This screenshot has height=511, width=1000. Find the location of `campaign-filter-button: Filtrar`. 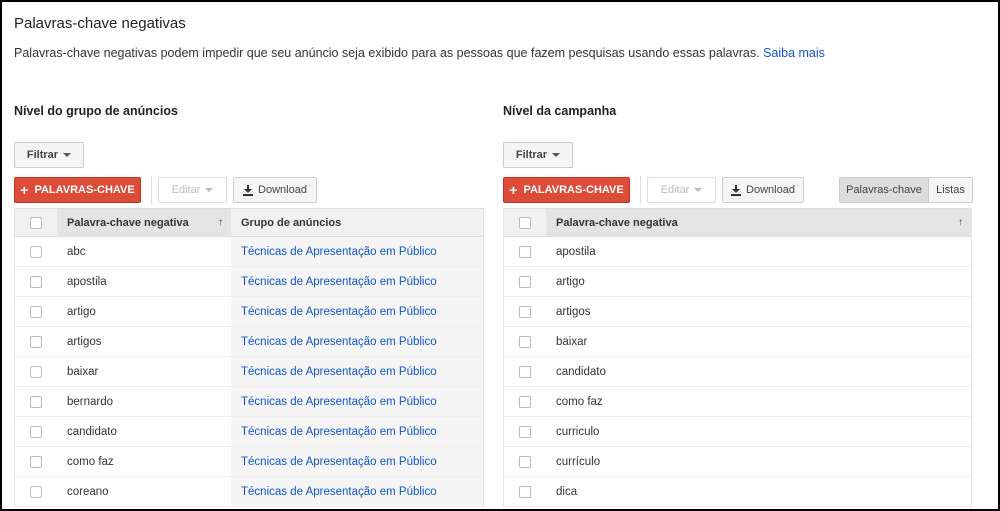

campaign-filter-button: Filtrar is located at coordinates (538, 155).